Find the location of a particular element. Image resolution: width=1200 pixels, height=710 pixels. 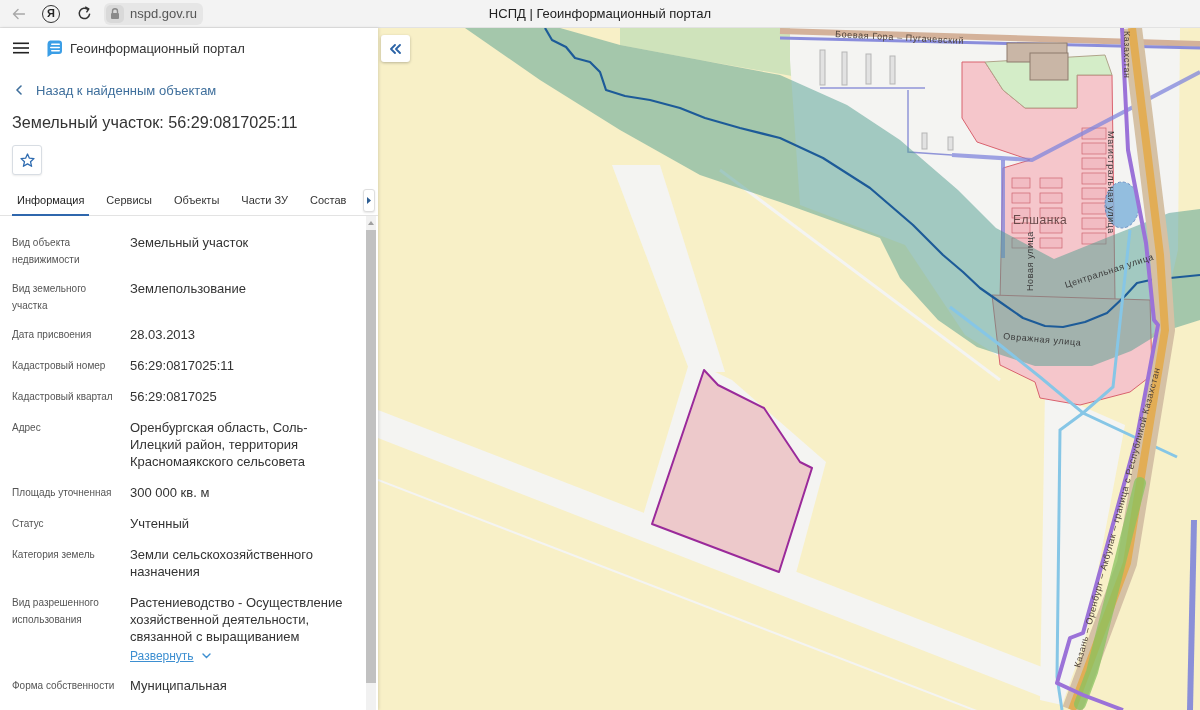

field-value: Землепользование is located at coordinates (188, 289).